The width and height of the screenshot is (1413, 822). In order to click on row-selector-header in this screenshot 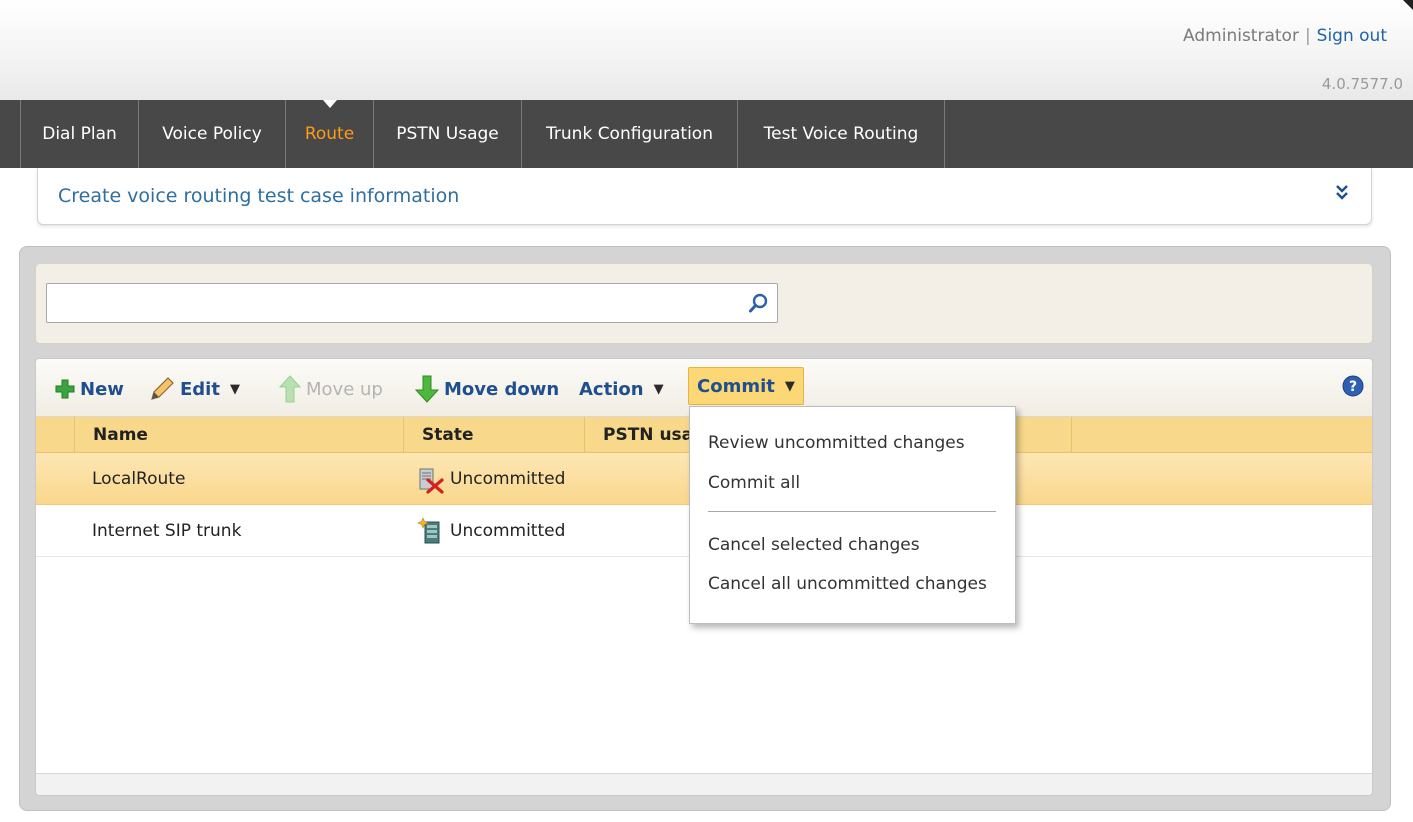, I will do `click(55, 435)`.